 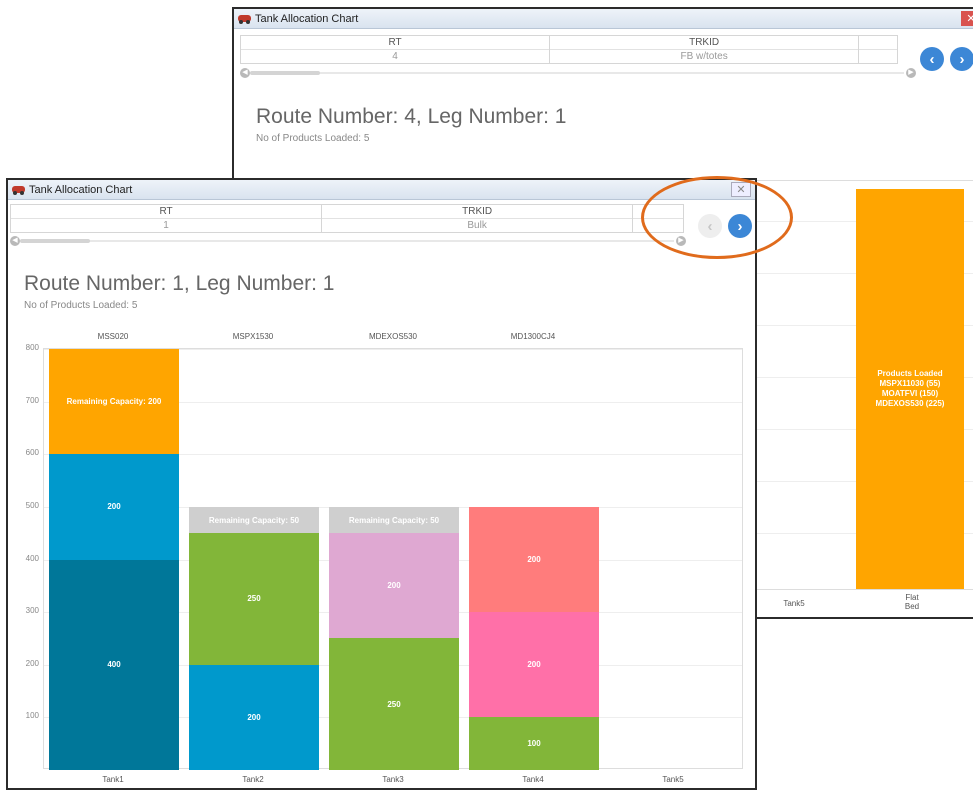 I want to click on grid-col-trkid: TRKID FB w/totes, so click(x=705, y=49).